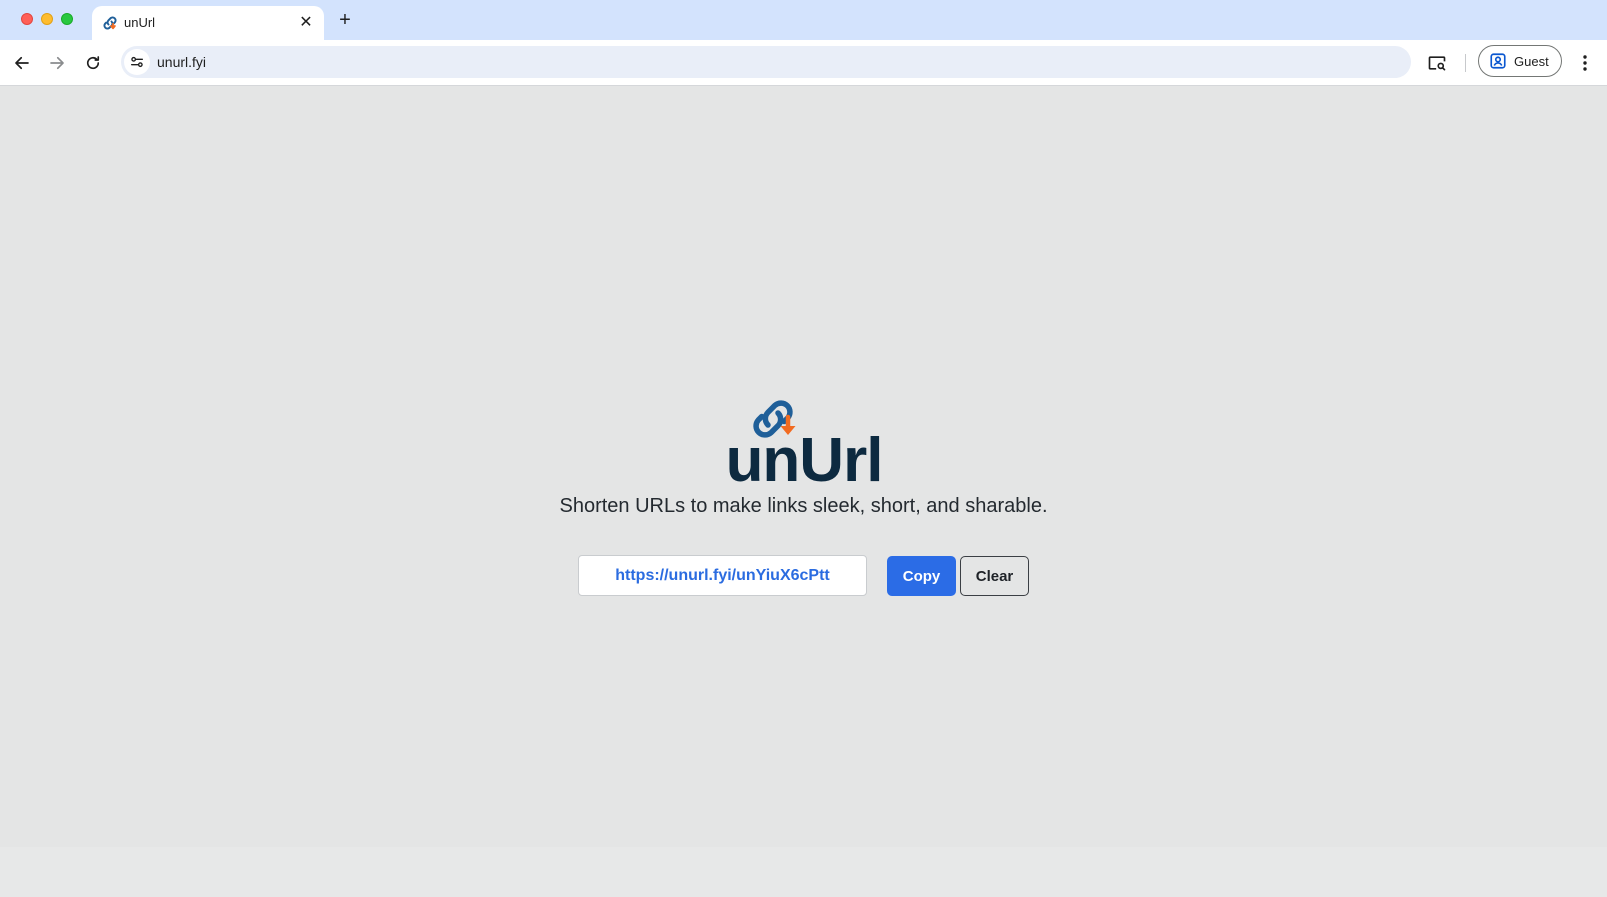  What do you see at coordinates (345, 20) in the screenshot?
I see `new-tab-button: +` at bounding box center [345, 20].